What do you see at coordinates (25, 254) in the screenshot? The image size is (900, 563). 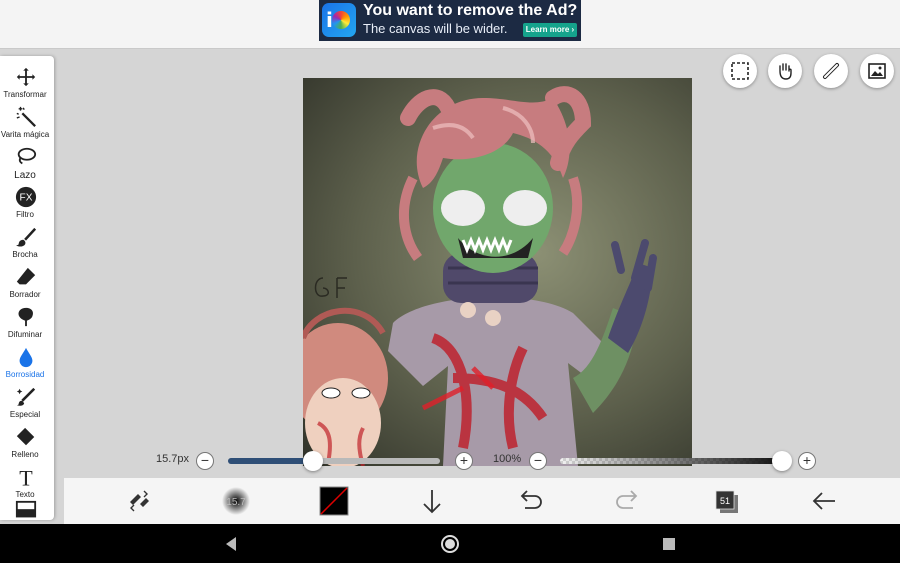 I see `tool-label: Brocha` at bounding box center [25, 254].